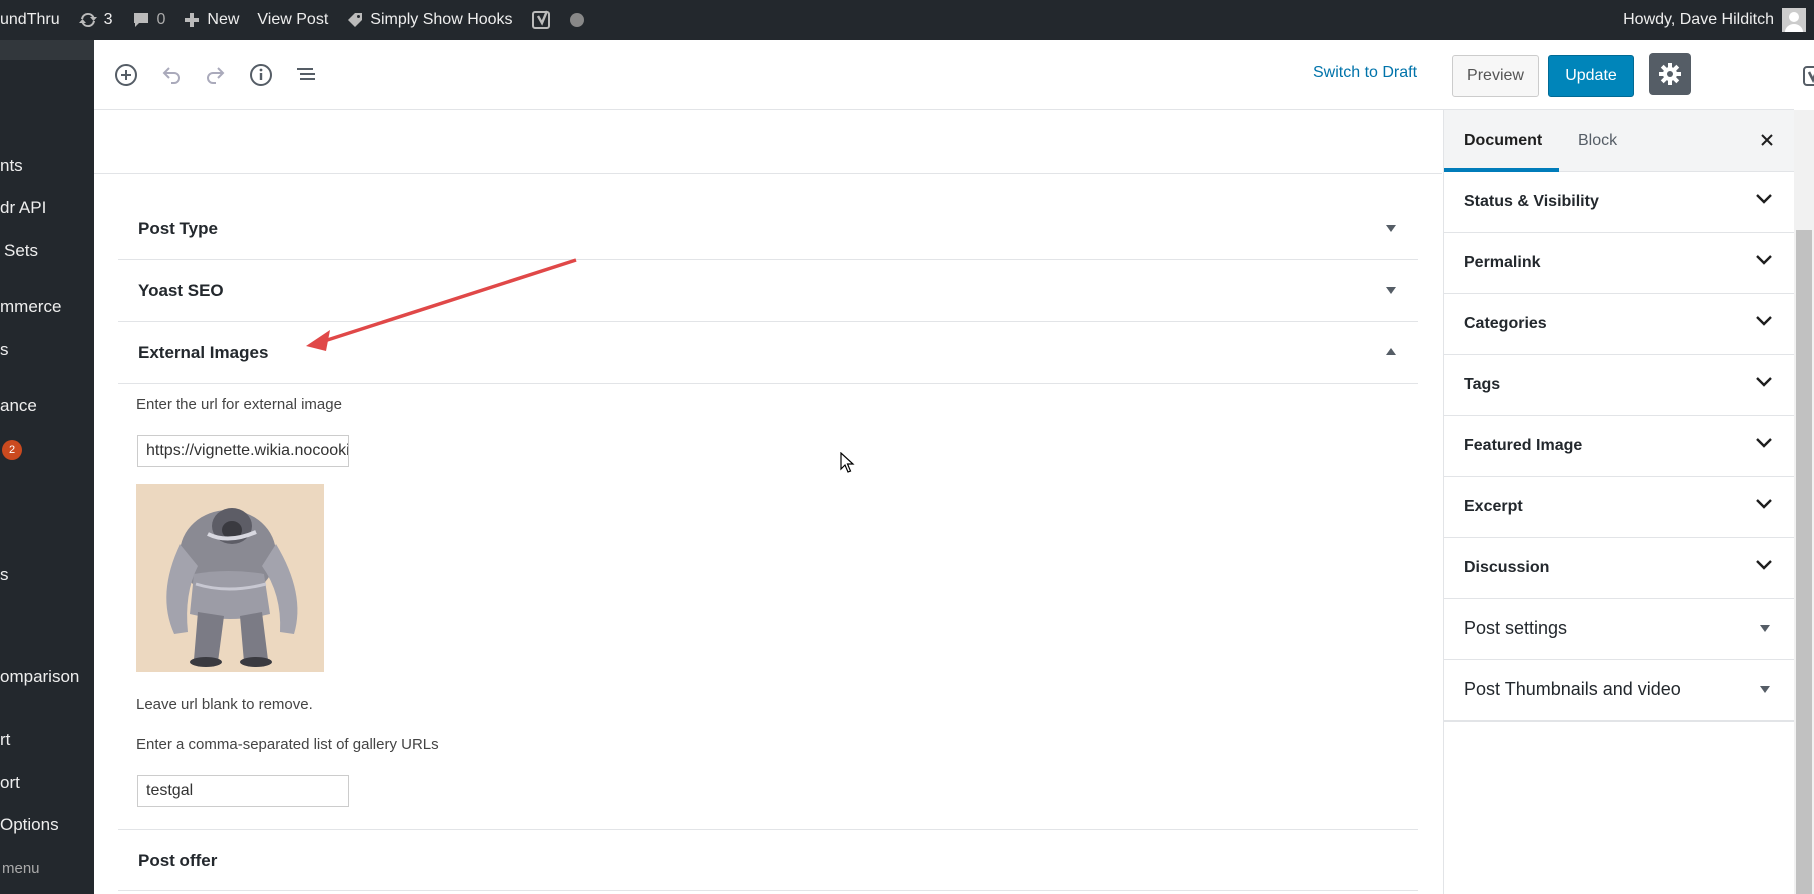  What do you see at coordinates (441, 19) in the screenshot?
I see `show-hooks-label: Simply Show Hooks` at bounding box center [441, 19].